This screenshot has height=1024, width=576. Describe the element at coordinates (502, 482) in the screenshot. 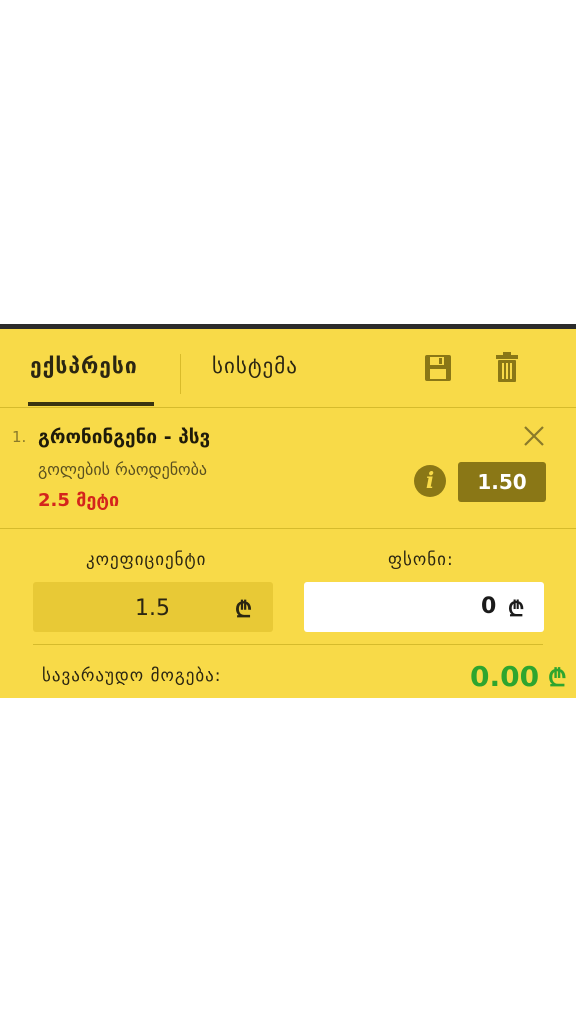

I see `odds-badge: 1.50` at that location.